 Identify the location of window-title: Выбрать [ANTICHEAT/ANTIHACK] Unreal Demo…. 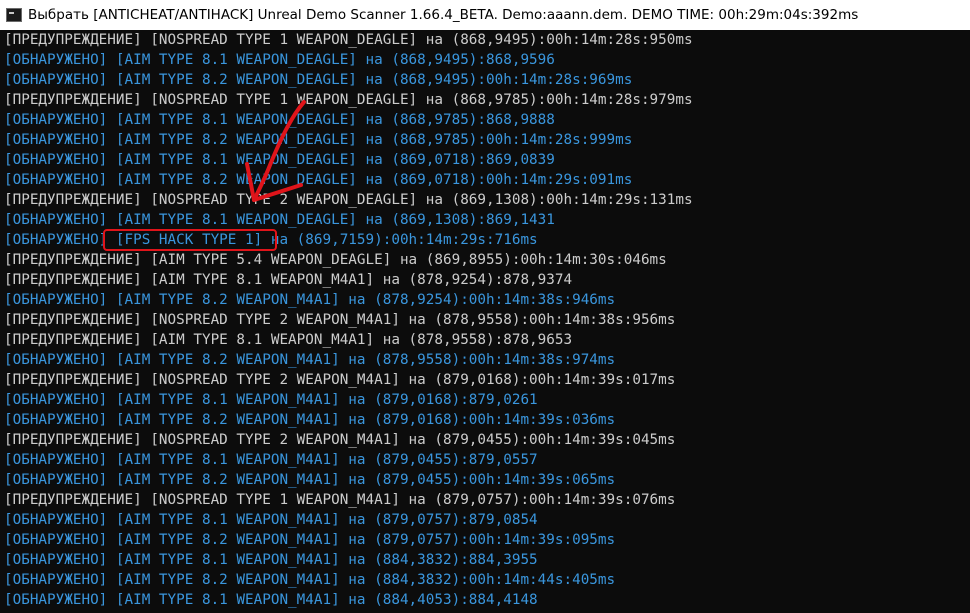
(443, 15).